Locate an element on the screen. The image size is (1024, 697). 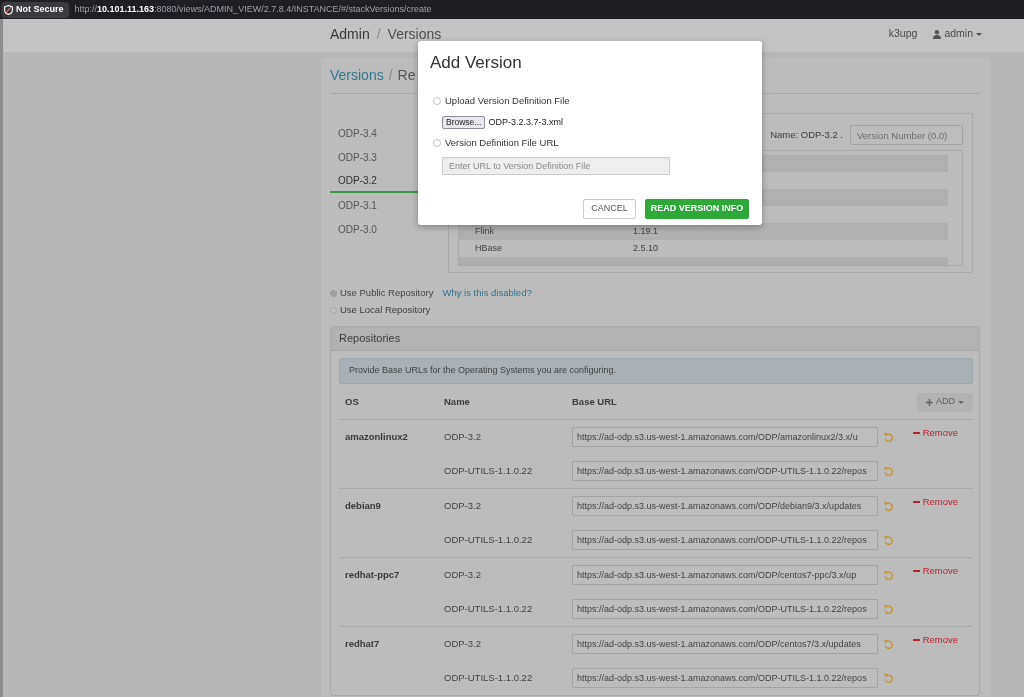
radio-label: Use Public Repository is located at coordinates (387, 293).